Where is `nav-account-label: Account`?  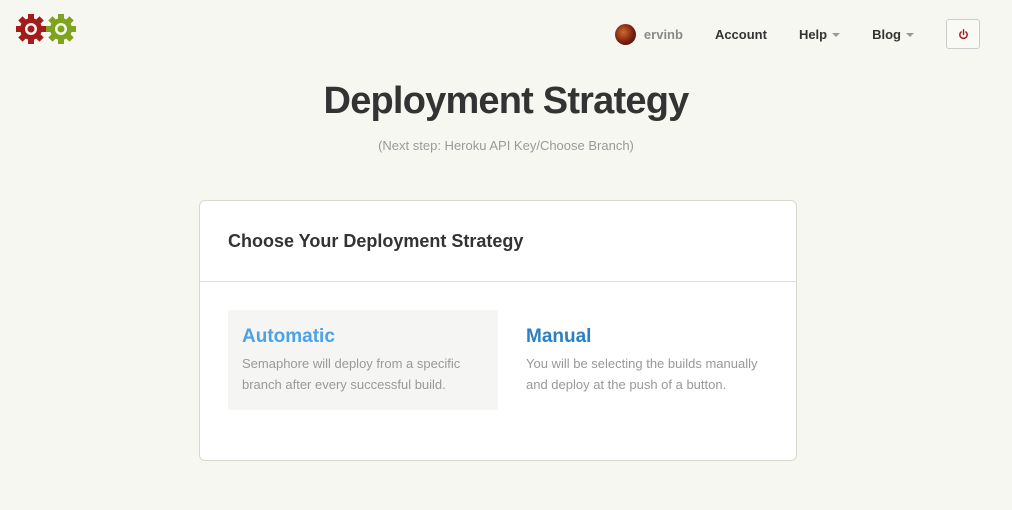 nav-account-label: Account is located at coordinates (740, 34).